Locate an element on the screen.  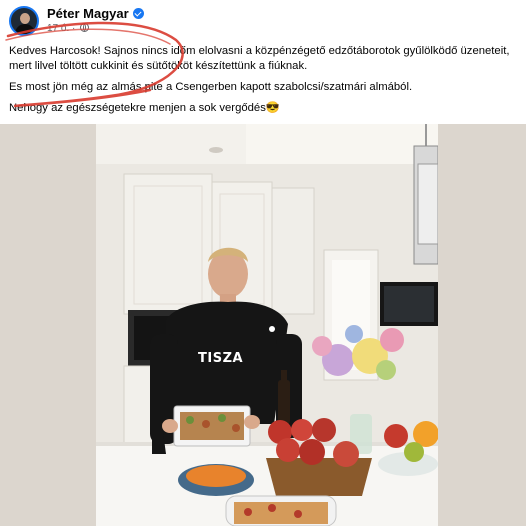
hoodie-logo: TISZA is located at coordinates (221, 358).